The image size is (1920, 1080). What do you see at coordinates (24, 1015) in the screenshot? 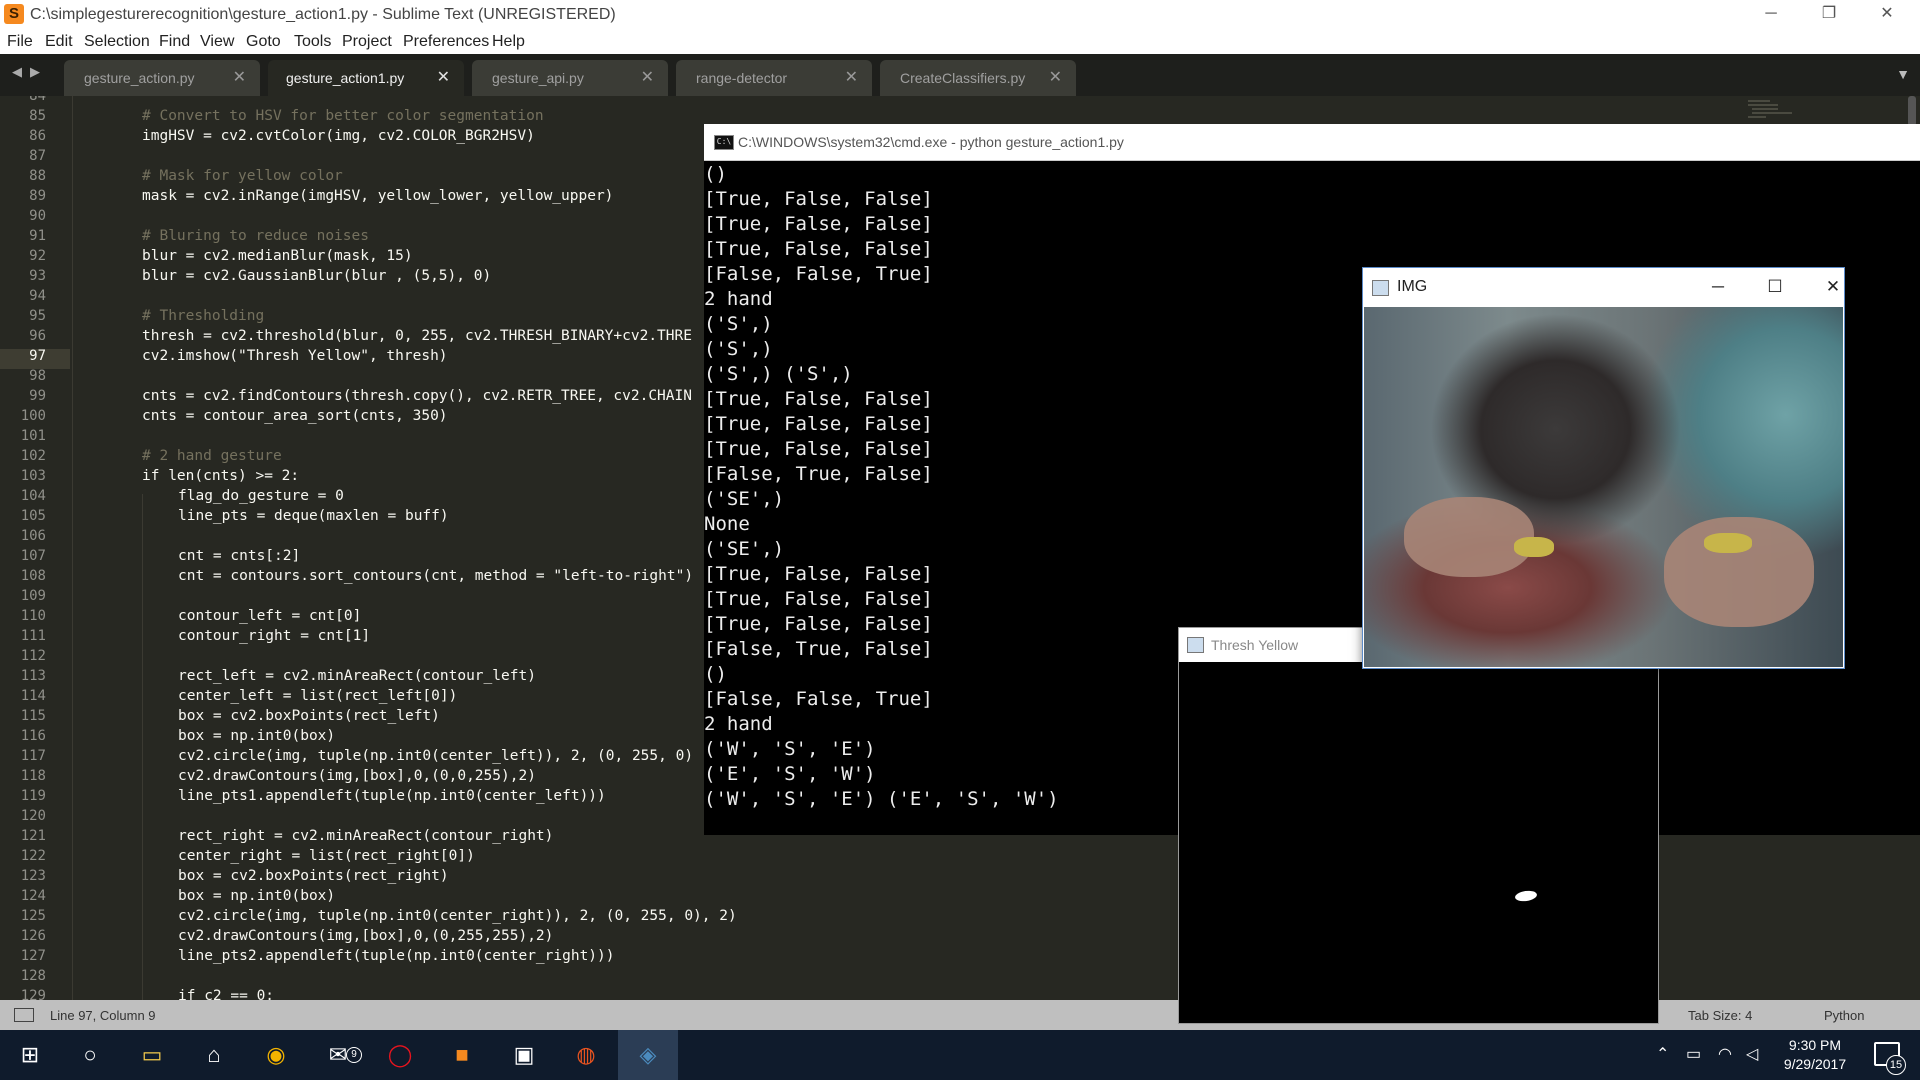
I see `panel-toggle-icon` at bounding box center [24, 1015].